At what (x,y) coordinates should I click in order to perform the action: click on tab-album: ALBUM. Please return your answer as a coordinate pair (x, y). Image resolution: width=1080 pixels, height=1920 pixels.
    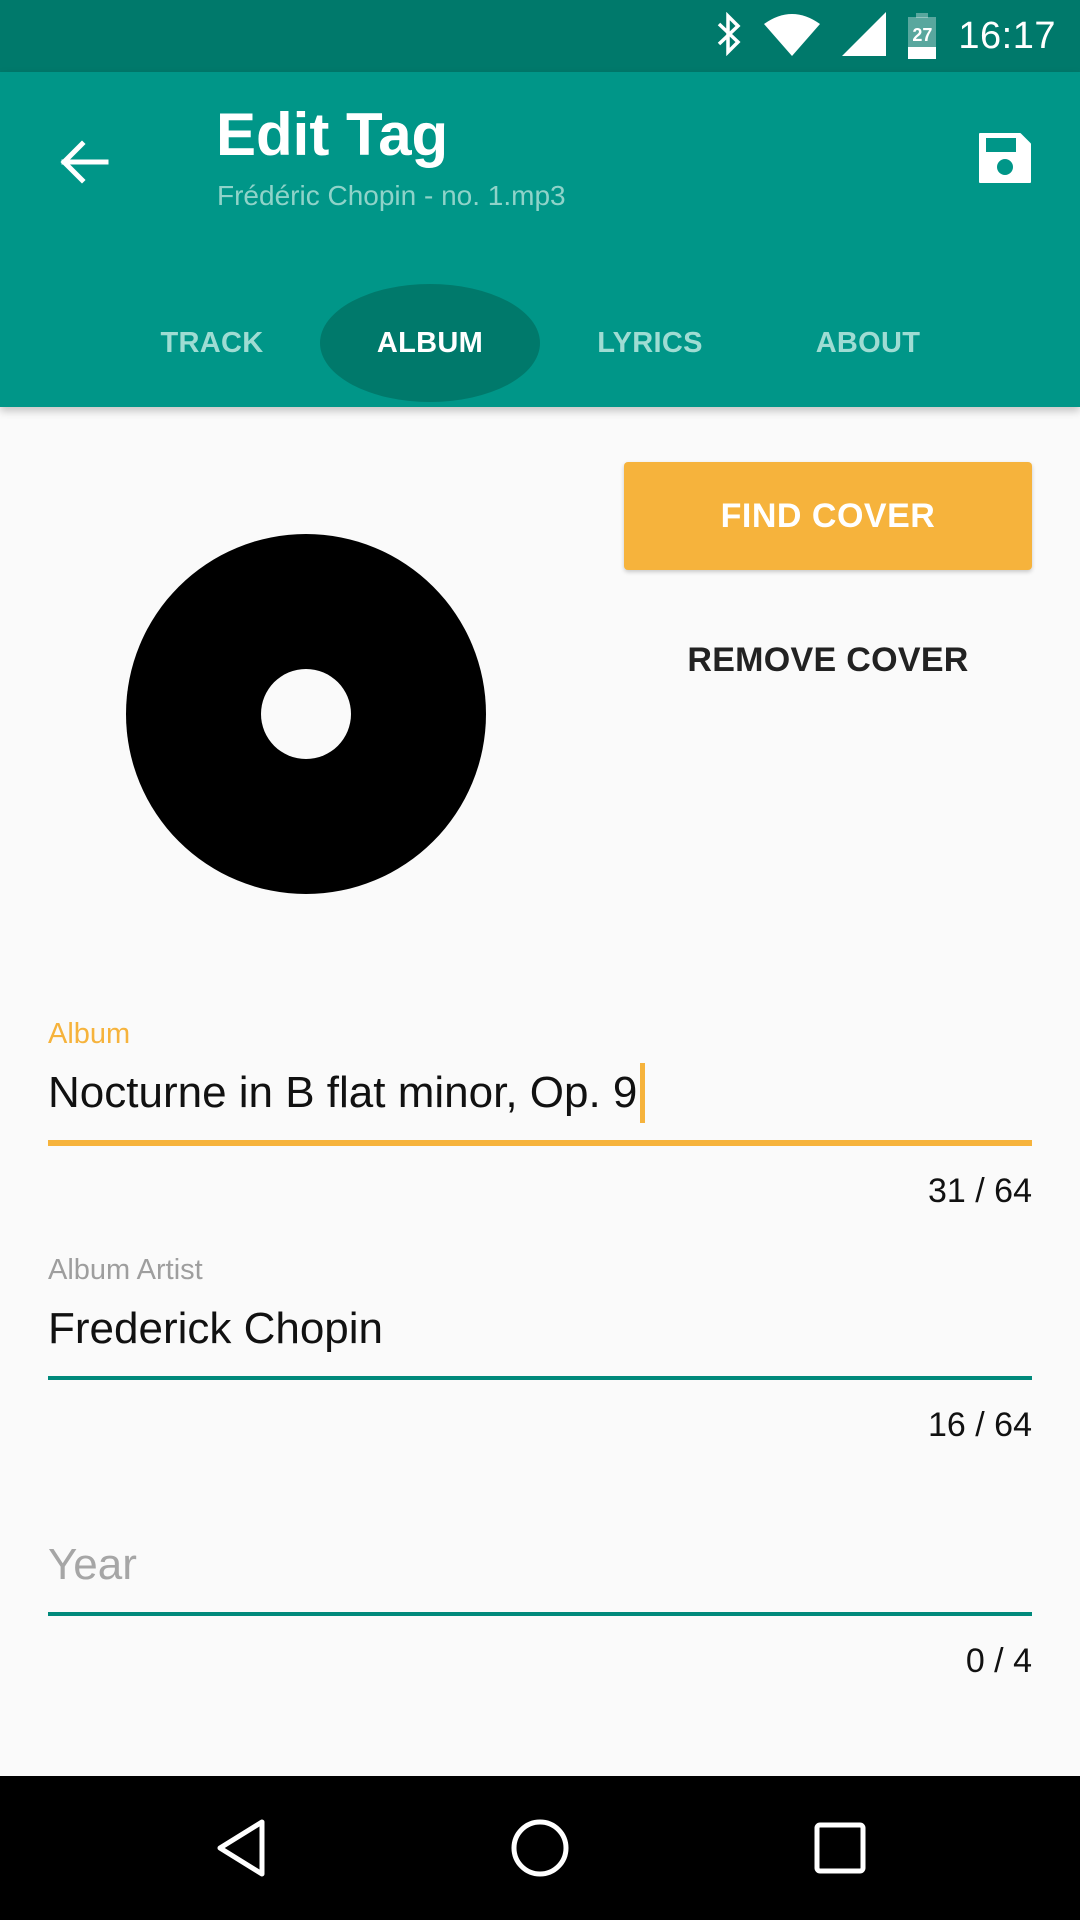
    Looking at the image, I should click on (430, 343).